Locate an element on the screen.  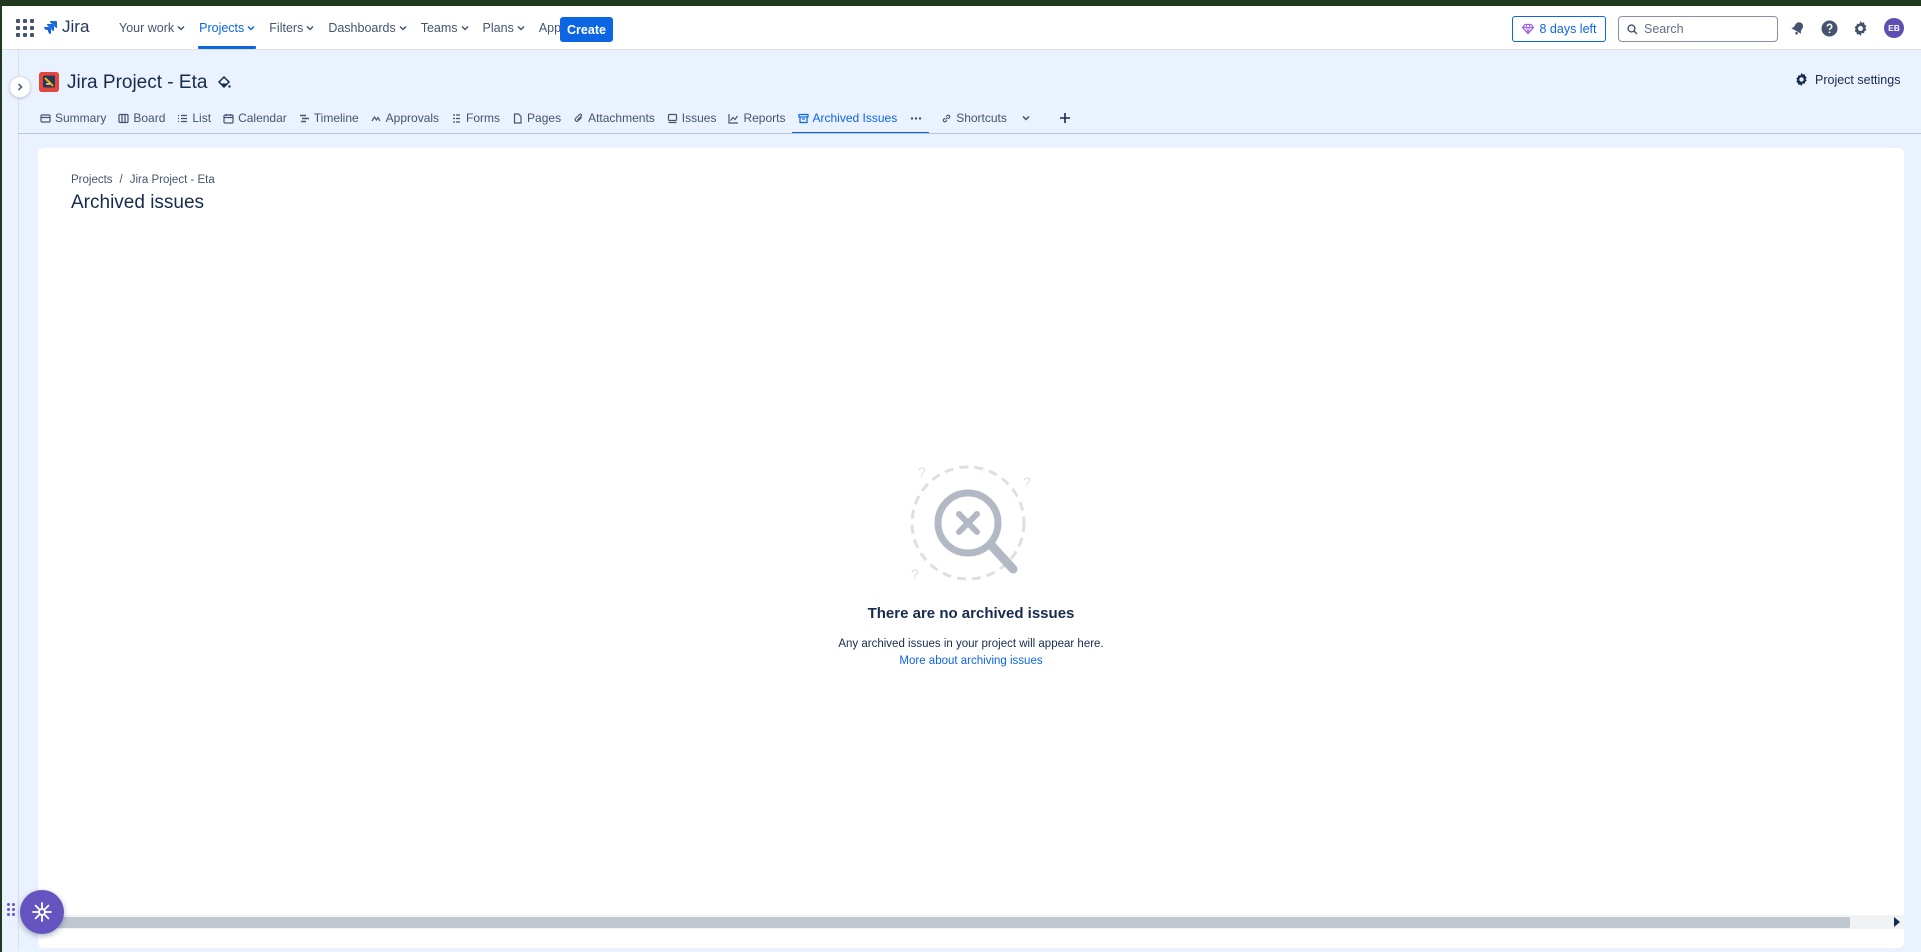
create-button: Create is located at coordinates (586, 29).